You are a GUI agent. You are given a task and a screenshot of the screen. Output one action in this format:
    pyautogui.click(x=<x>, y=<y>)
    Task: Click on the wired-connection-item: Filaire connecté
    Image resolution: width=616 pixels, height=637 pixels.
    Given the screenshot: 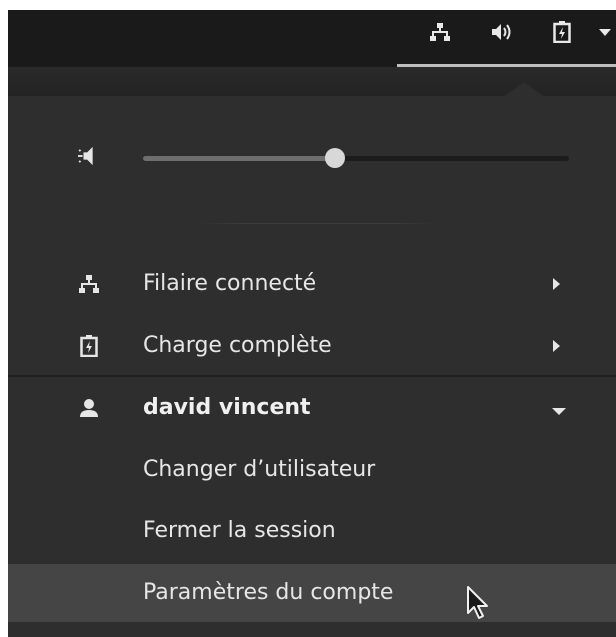 What is the action you would take?
    pyautogui.click(x=312, y=284)
    